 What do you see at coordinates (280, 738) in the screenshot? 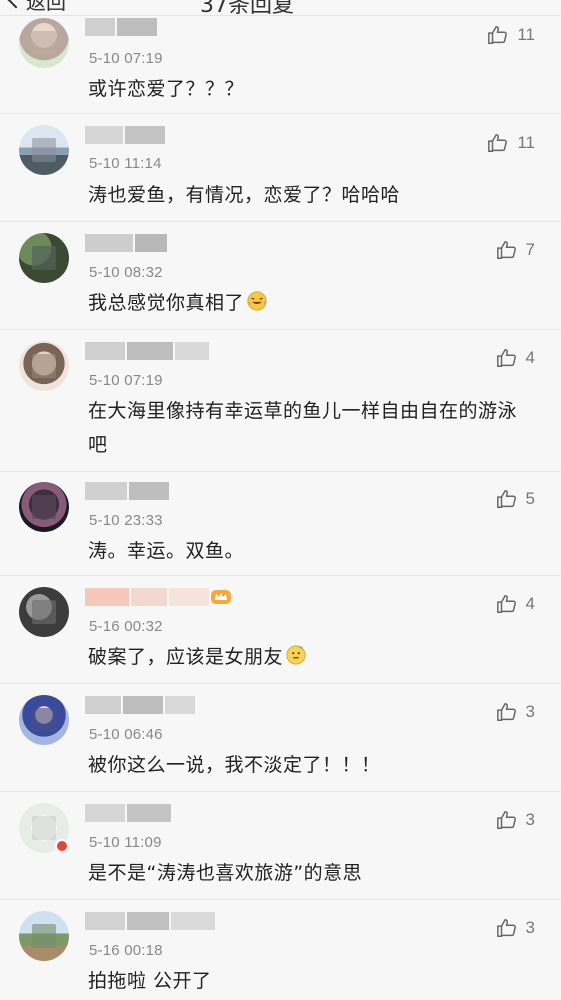
I see `comment-row: 5-10 06:46 被你这么一说，我不淡定了！！！ 3` at bounding box center [280, 738].